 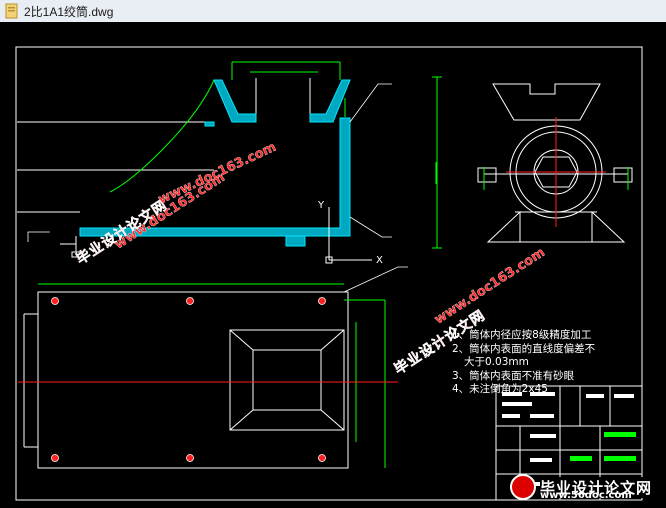 What do you see at coordinates (379, 260) in the screenshot?
I see `axis-x-label: X` at bounding box center [379, 260].